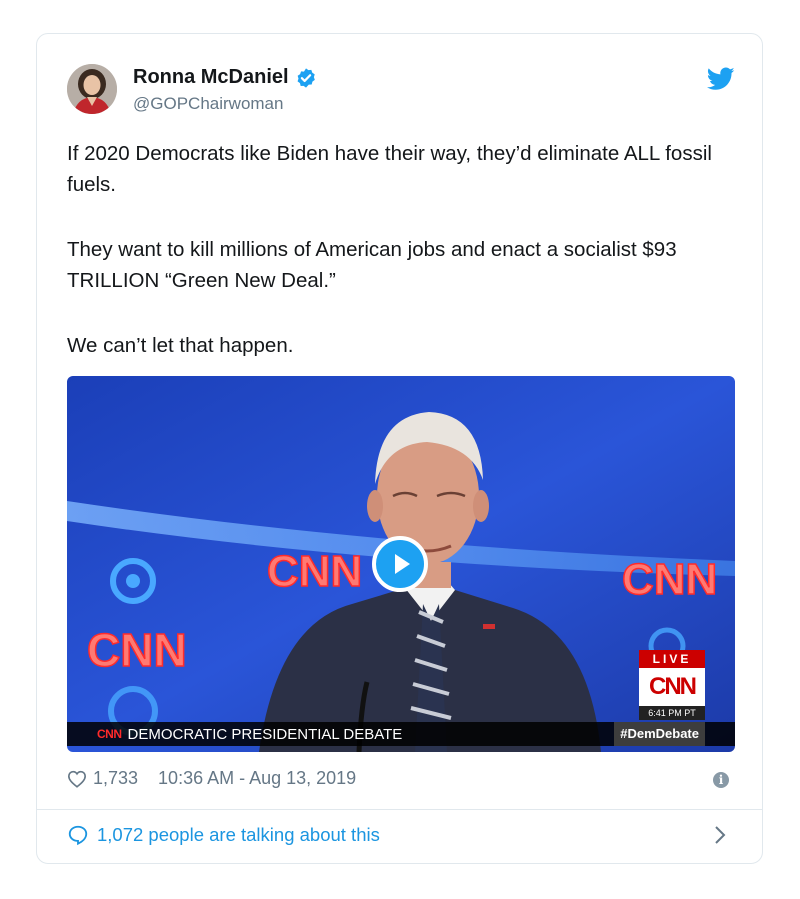 This screenshot has width=800, height=899. I want to click on footer-divider, so click(399, 809).